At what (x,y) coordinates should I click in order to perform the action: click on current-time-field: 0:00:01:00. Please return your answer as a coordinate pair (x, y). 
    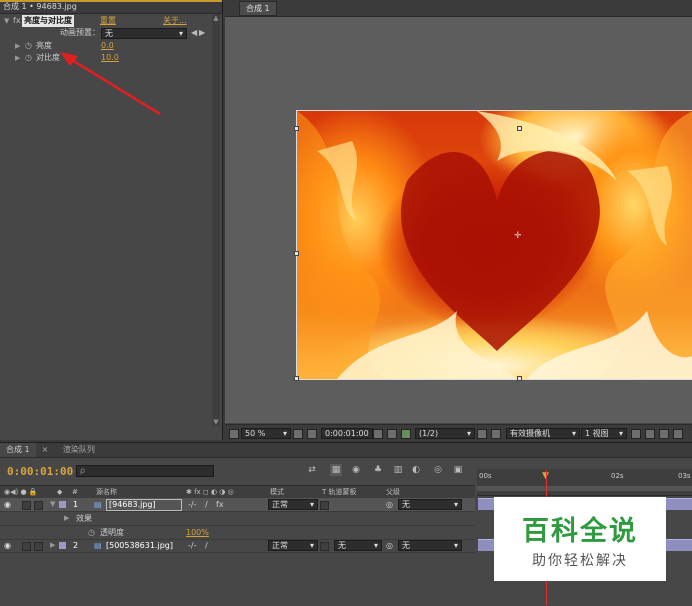
    Looking at the image, I should click on (347, 433).